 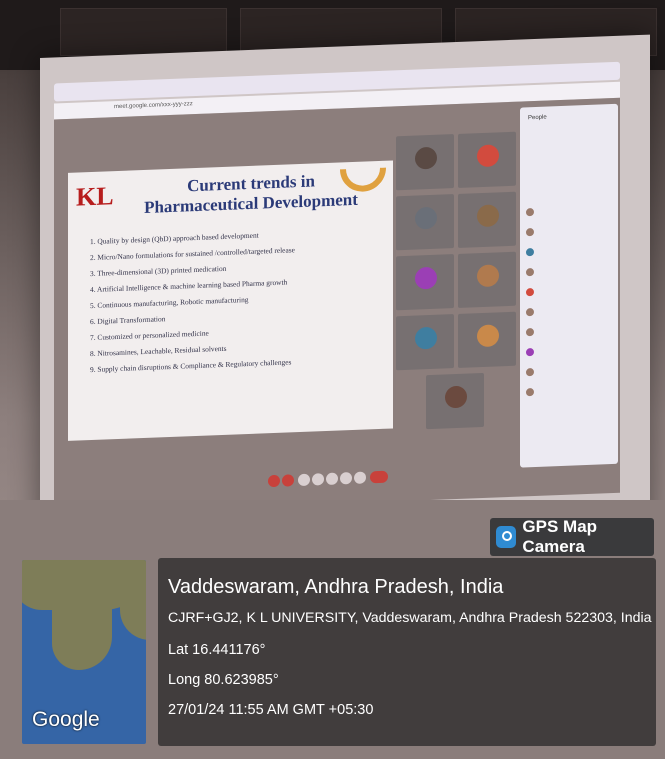 What do you see at coordinates (66, 719) in the screenshot?
I see `map-credit: Google` at bounding box center [66, 719].